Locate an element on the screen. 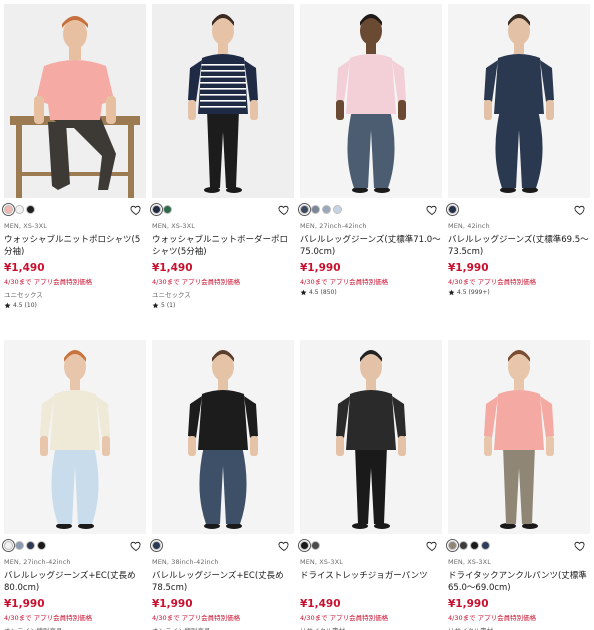 The image size is (594, 630). review-count: (999+) is located at coordinates (479, 292).